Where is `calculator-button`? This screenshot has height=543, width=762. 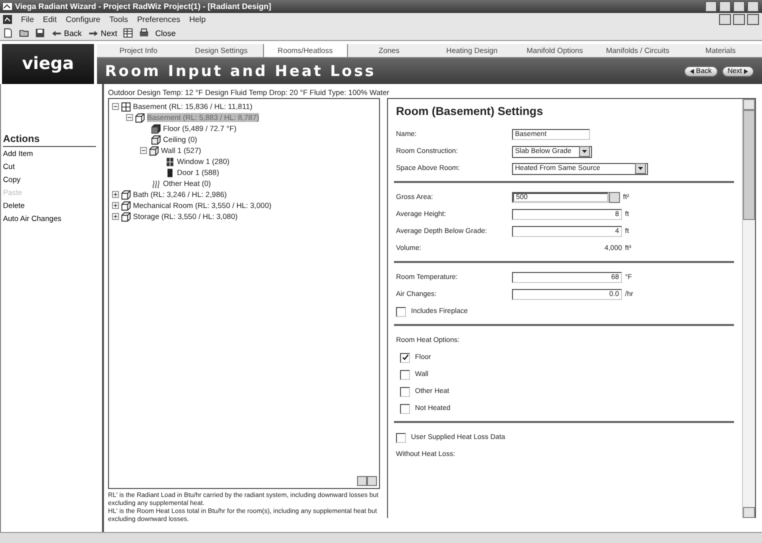 calculator-button is located at coordinates (614, 197).